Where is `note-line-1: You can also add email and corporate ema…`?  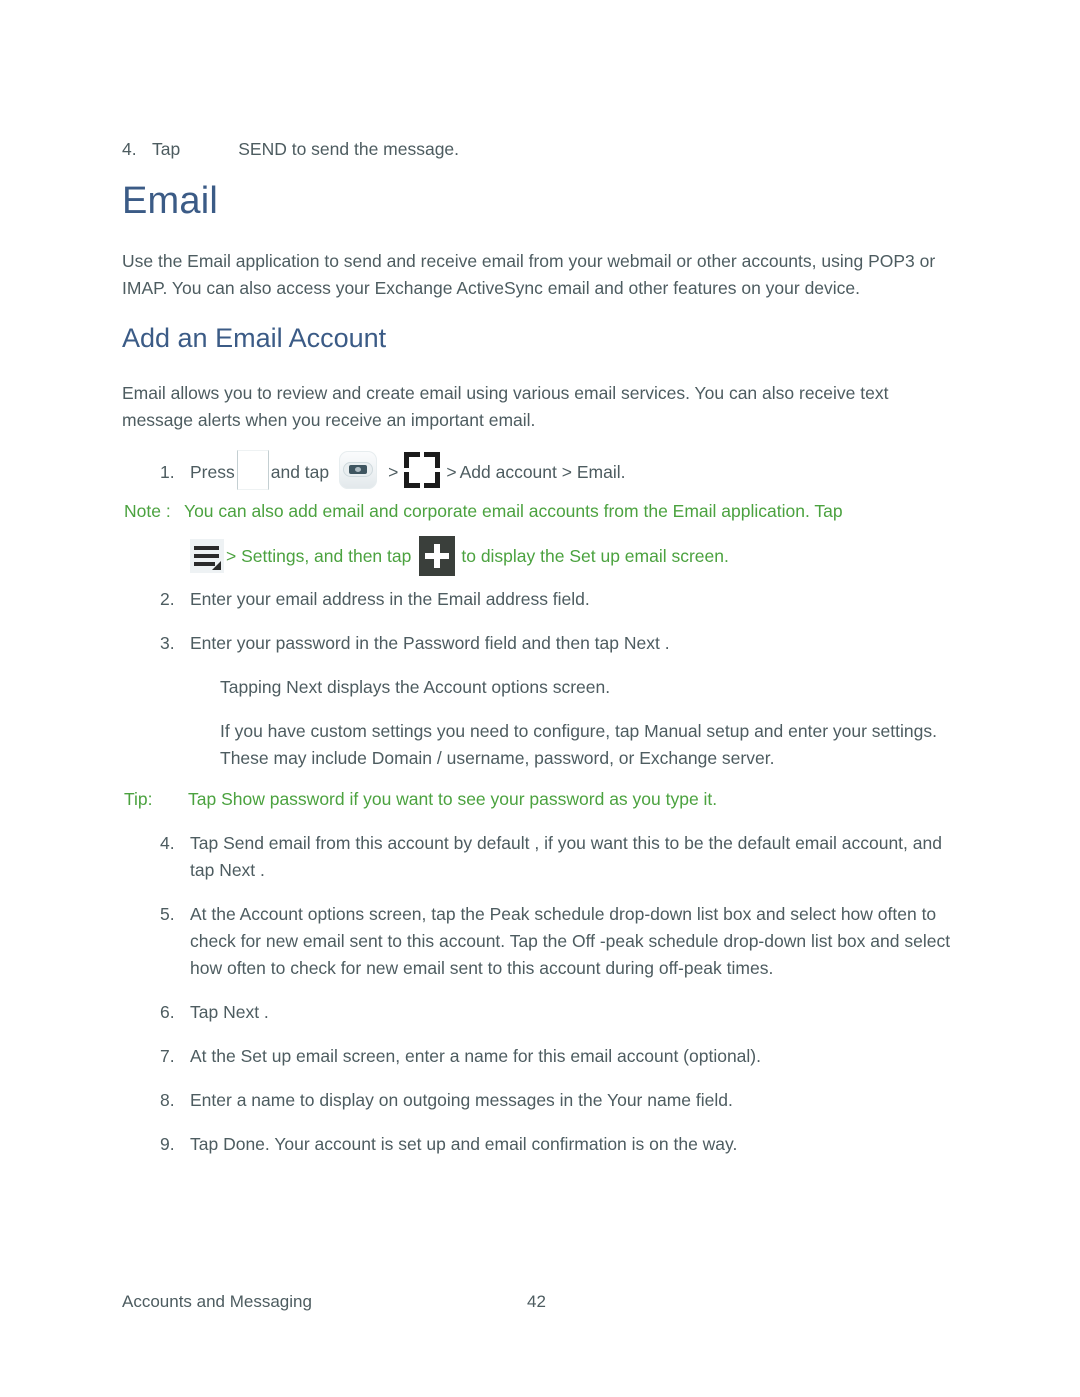
note-line-1: You can also add email and corporate ema… is located at coordinates (513, 511).